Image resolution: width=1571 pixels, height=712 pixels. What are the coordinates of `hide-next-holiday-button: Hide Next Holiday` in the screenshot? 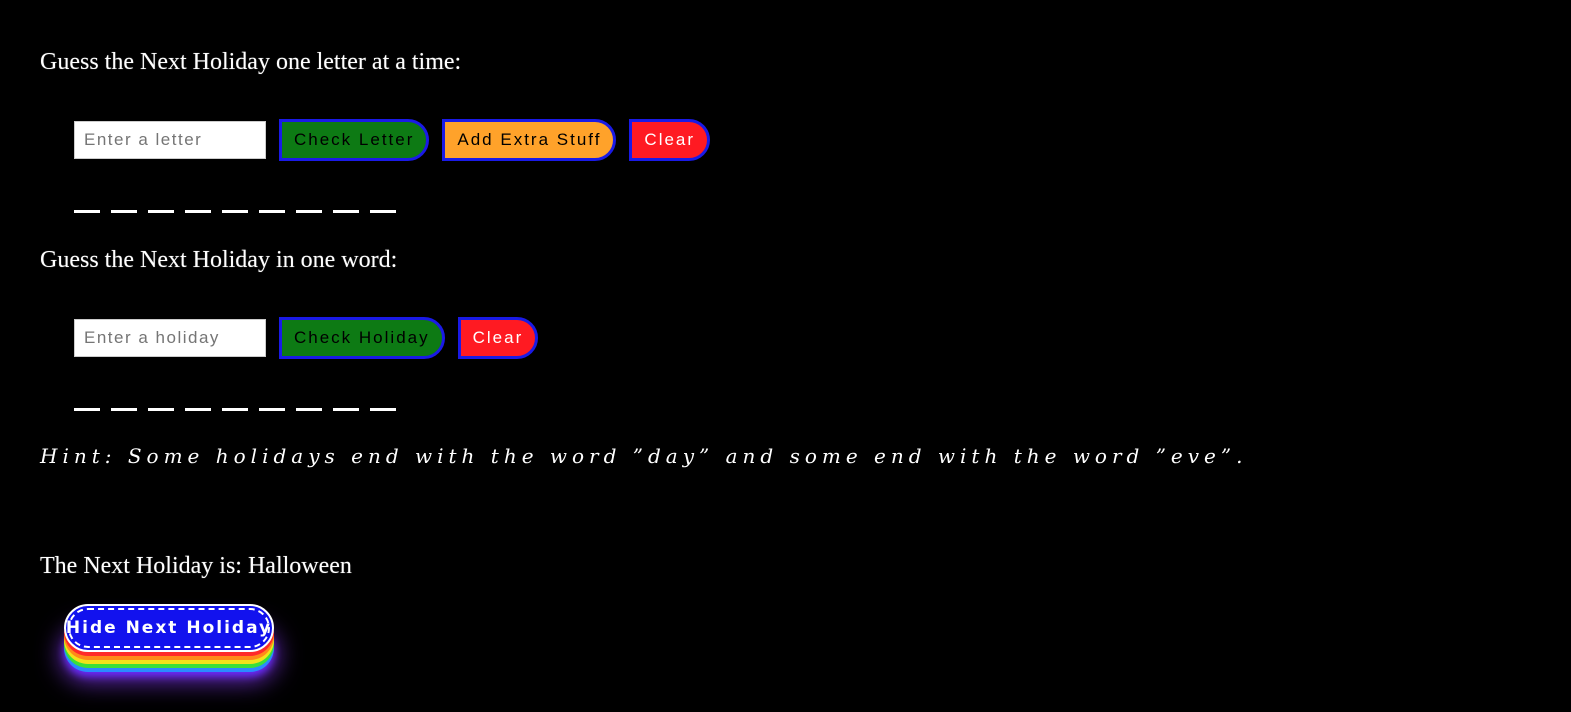 It's located at (169, 628).